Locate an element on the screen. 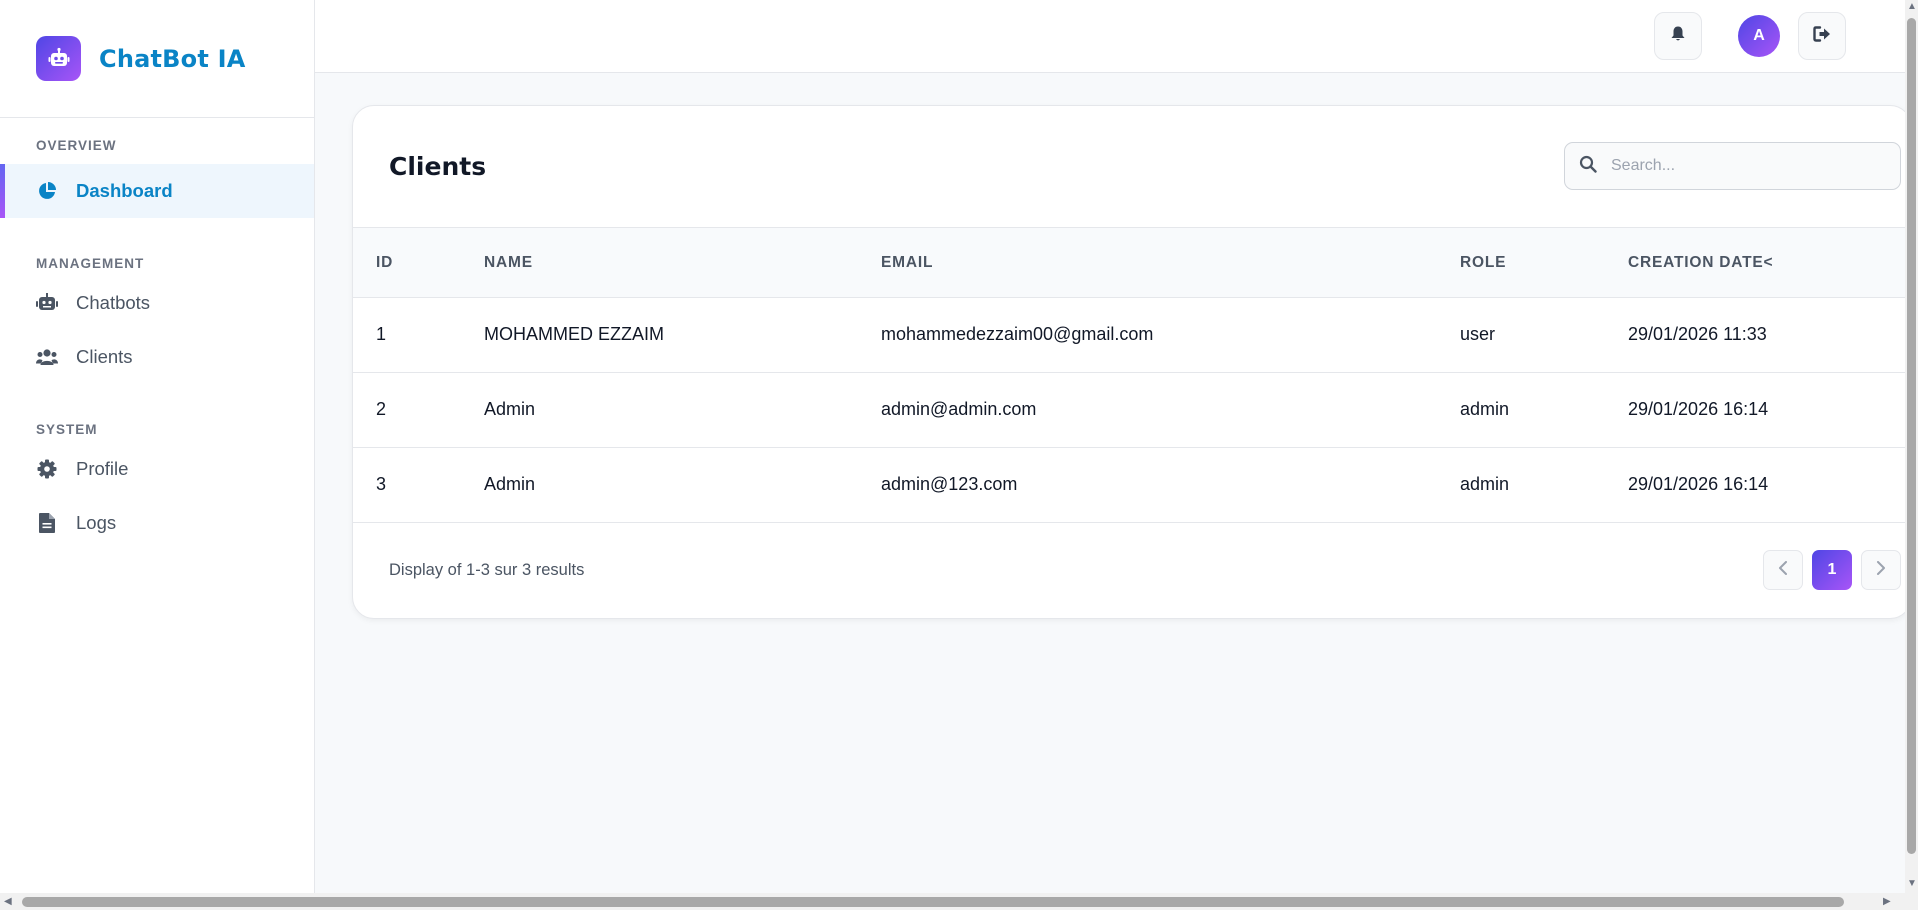 The height and width of the screenshot is (910, 1918). users-icon is located at coordinates (47, 357).